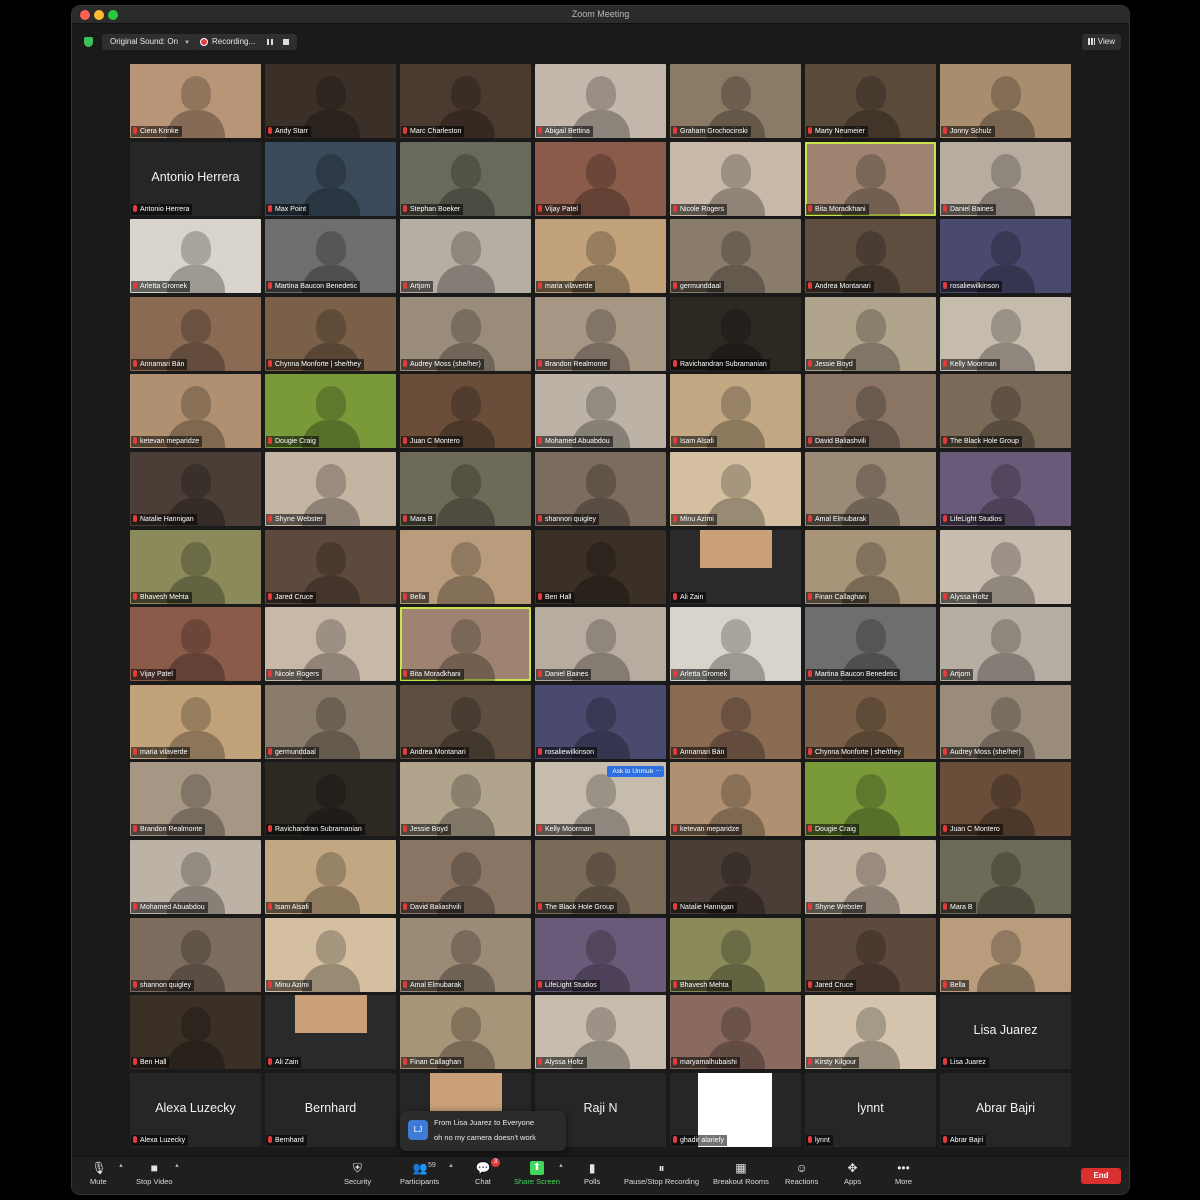 Image resolution: width=1200 pixels, height=1200 pixels. I want to click on participant-tile: Ciera Krinke, so click(195, 101).